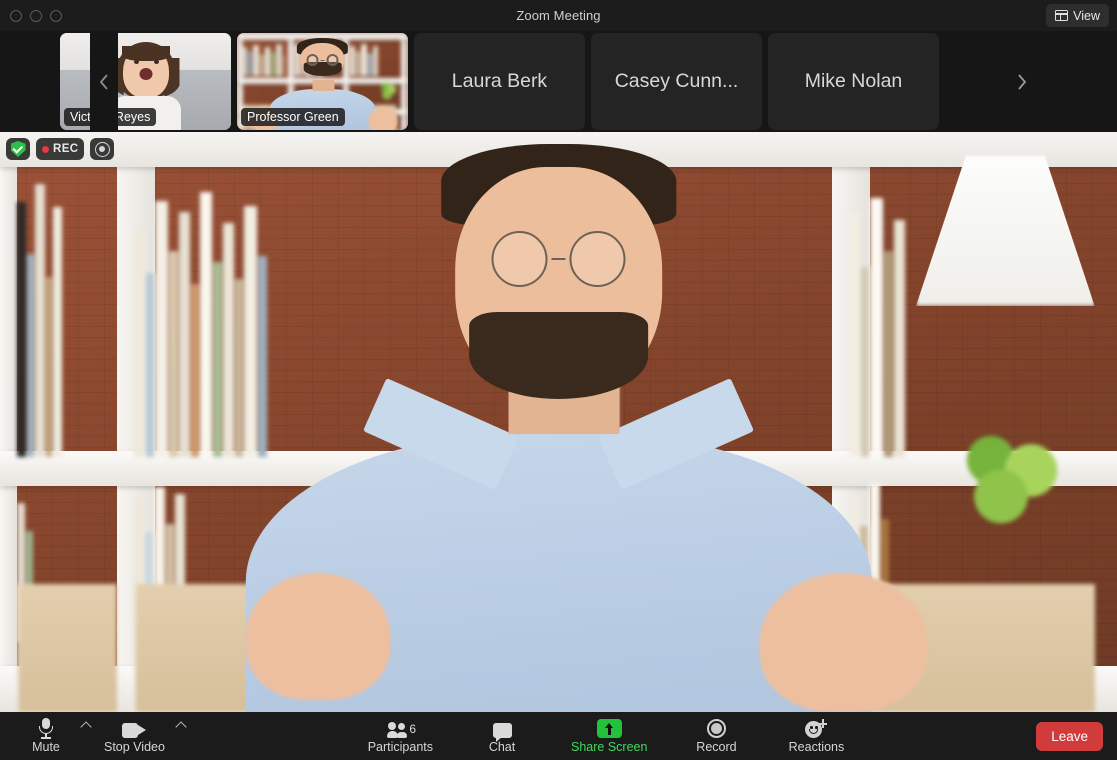 The width and height of the screenshot is (1117, 760). I want to click on recording-label: REC, so click(66, 149).